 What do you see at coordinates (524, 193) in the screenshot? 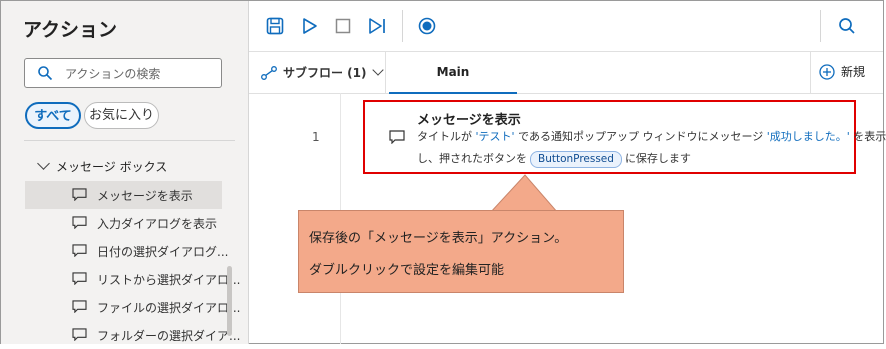
I see `callout-pointer` at bounding box center [524, 193].